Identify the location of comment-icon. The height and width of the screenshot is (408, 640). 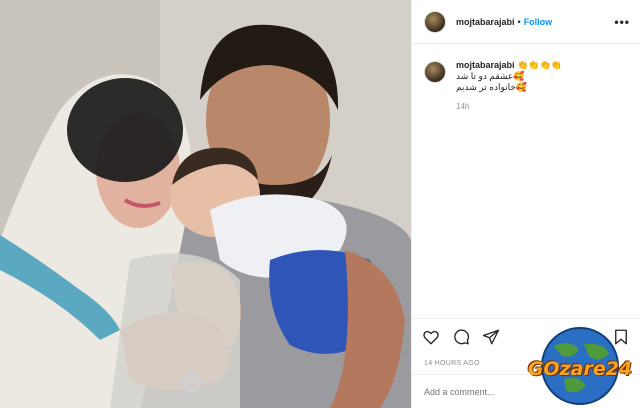
(461, 337).